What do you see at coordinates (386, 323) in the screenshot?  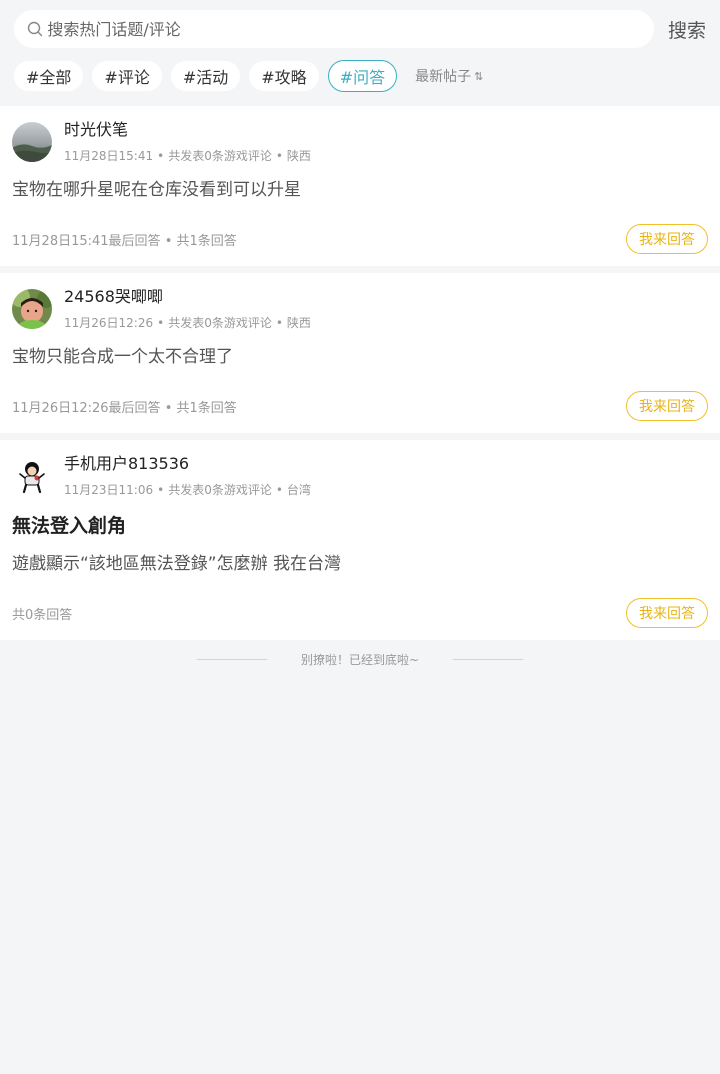 I see `post-meta: 11月26日12:26 • 共发表0条游戏评论 • 陕西` at bounding box center [386, 323].